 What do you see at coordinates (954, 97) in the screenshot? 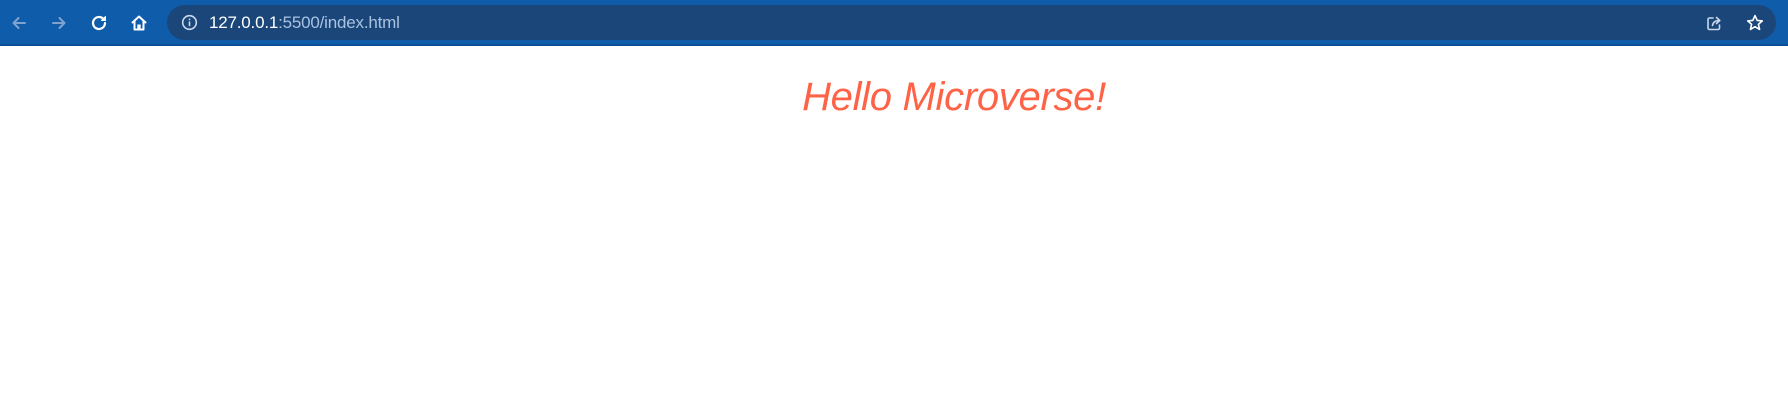
I see `page-heading: Hello Microverse!` at bounding box center [954, 97].